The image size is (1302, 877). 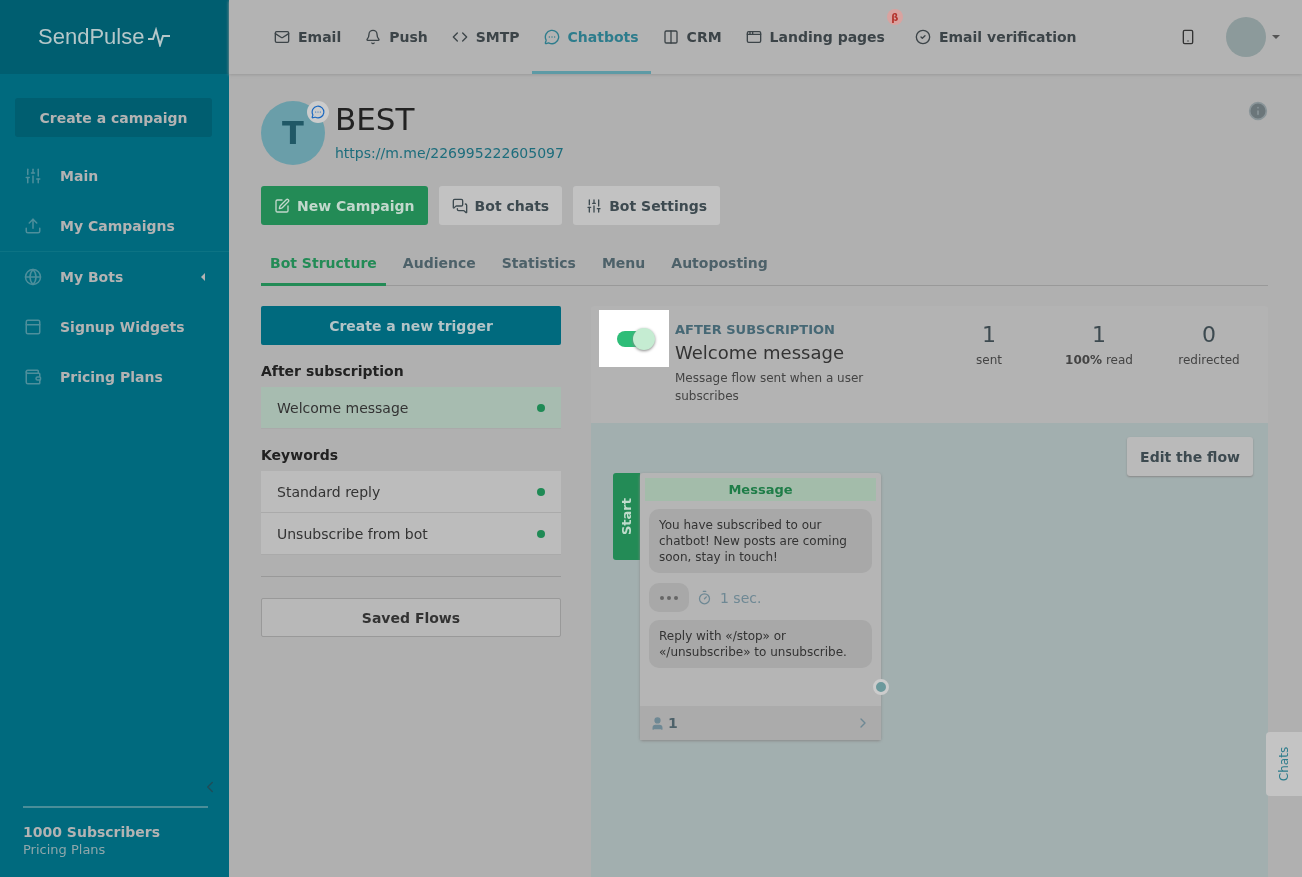 I want to click on chat-bubble-icon, so click(x=551, y=37).